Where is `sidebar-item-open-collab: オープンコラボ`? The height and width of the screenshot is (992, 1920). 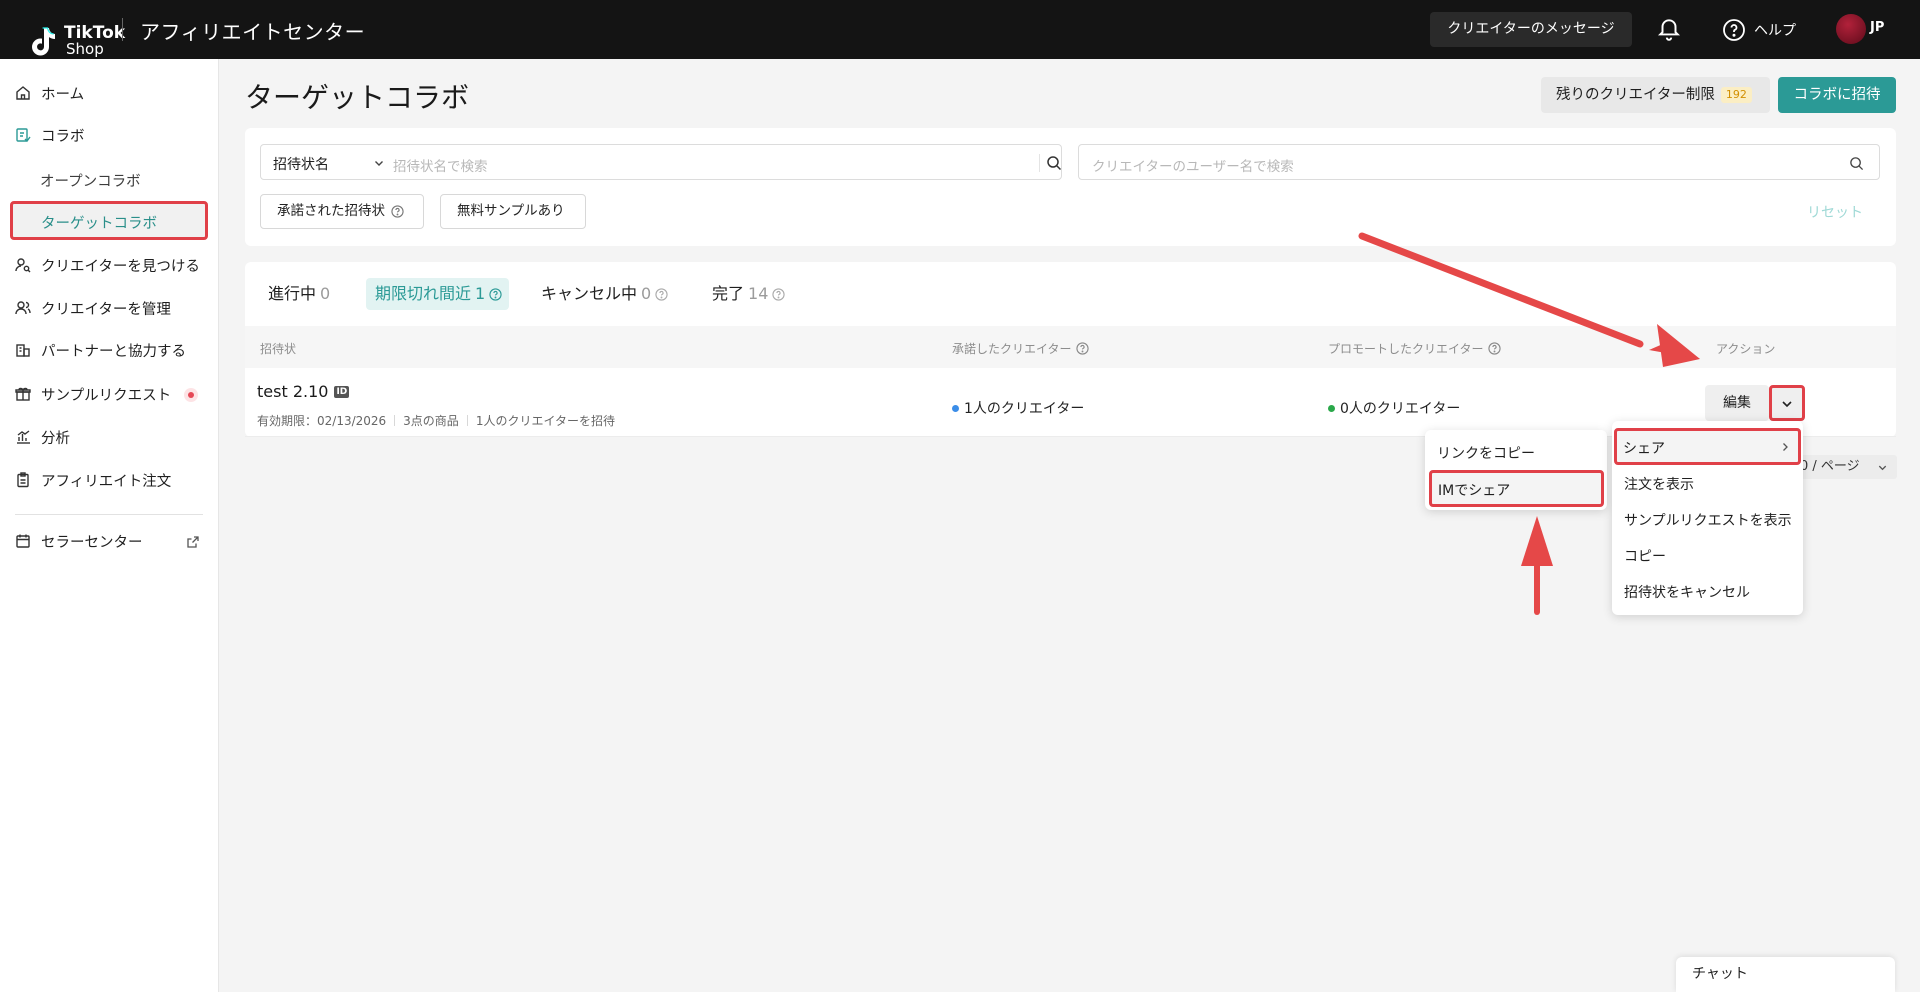
sidebar-item-open-collab: オープンコラボ is located at coordinates (90, 180).